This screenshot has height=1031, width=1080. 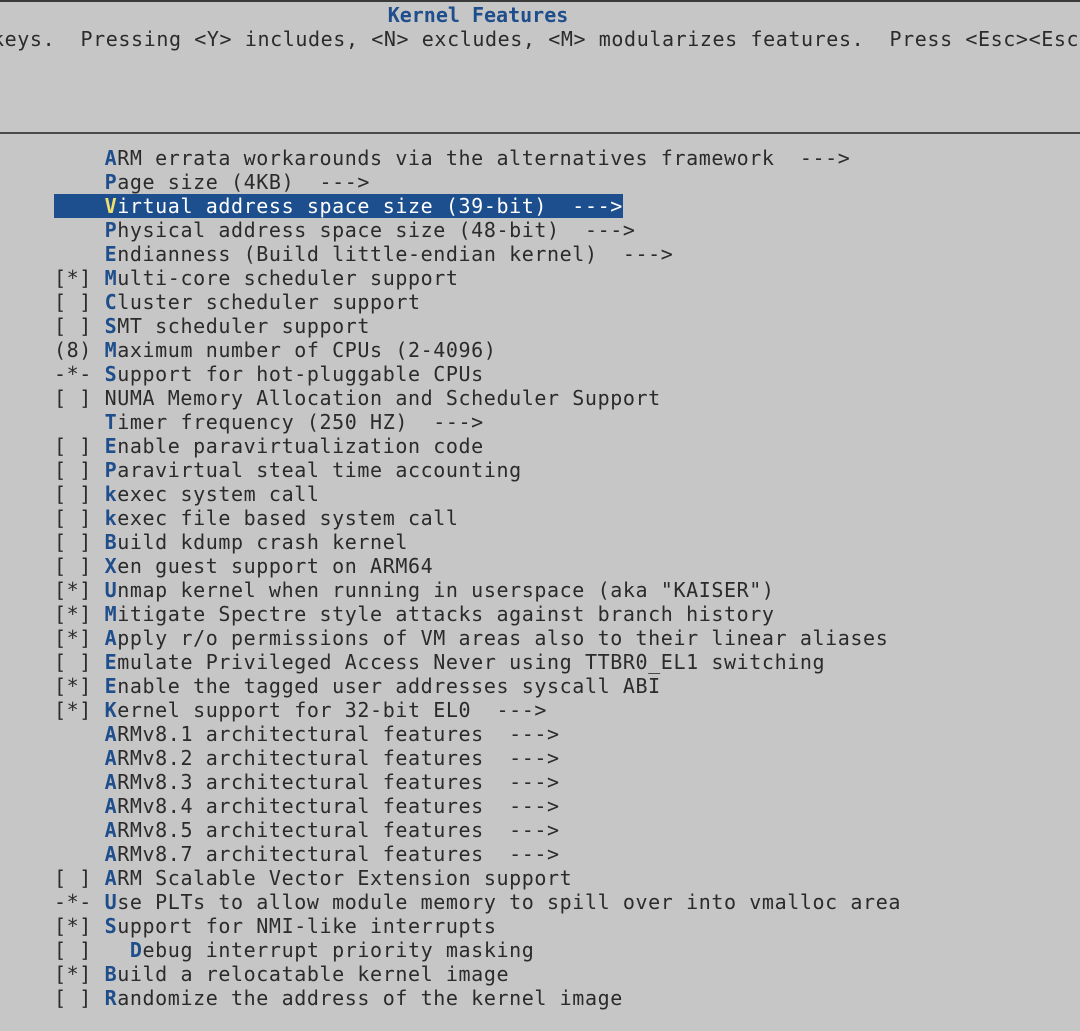 I want to click on menu-item: [*] Kernel support for 32-bit EL0 --->, so click(x=300, y=710).